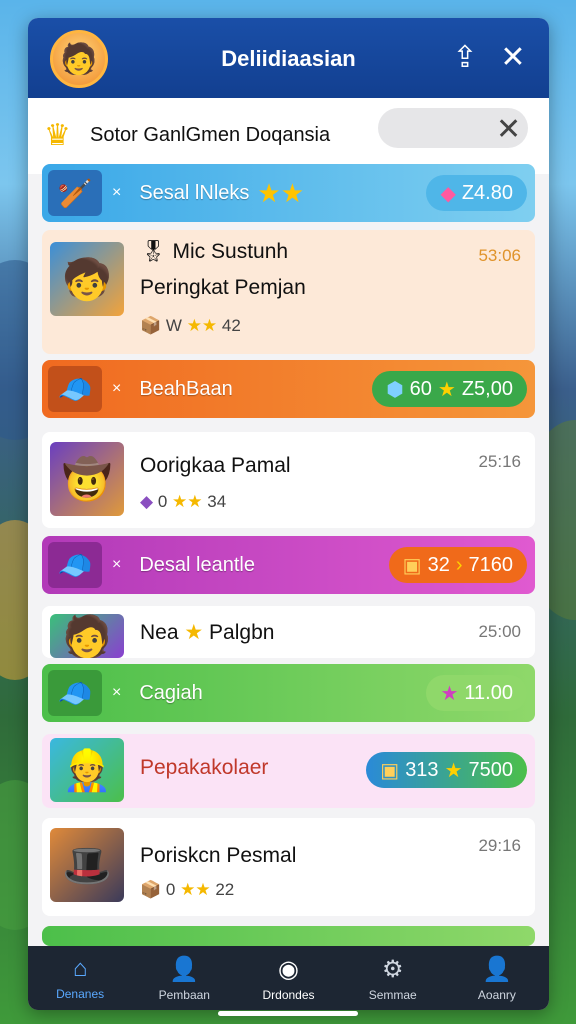  Describe the element at coordinates (288, 632) in the screenshot. I see `list-item: 🧑 Nea ★ Palgbn 25:00` at that location.